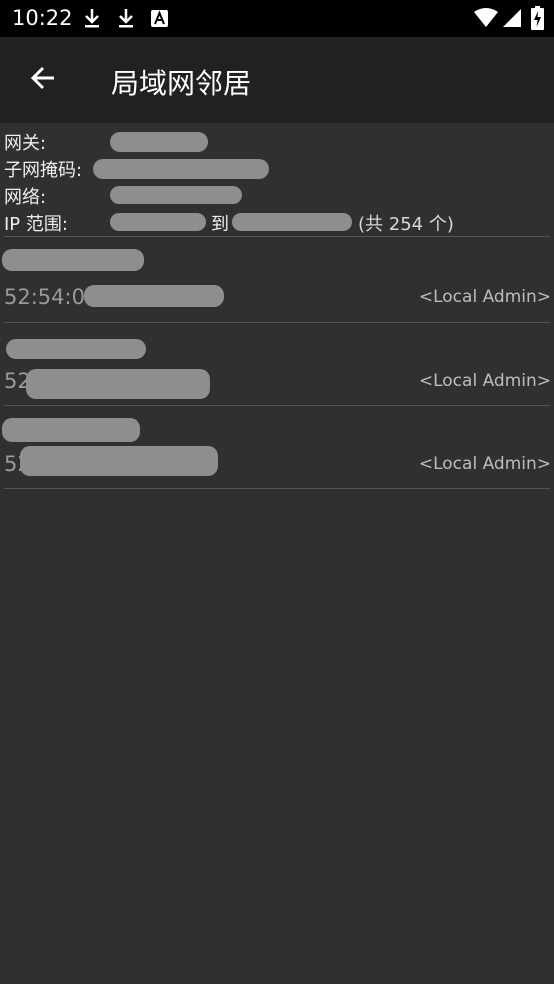 The height and width of the screenshot is (984, 554). Describe the element at coordinates (176, 195) in the screenshot. I see `redacted-network` at that location.